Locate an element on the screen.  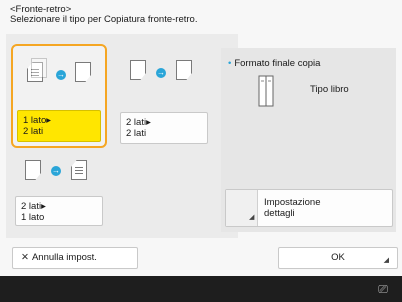
option-1-icon: → is located at coordinates (59, 72).